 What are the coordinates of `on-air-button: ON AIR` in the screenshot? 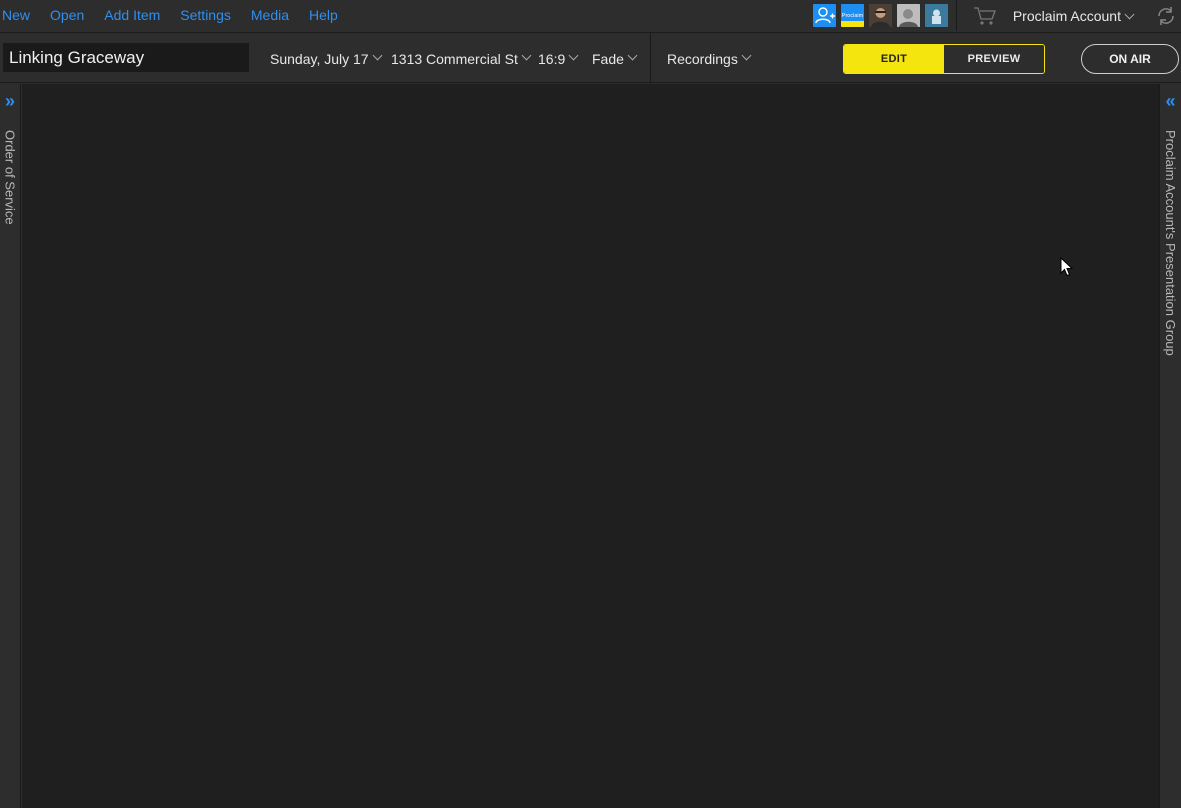 It's located at (1130, 59).